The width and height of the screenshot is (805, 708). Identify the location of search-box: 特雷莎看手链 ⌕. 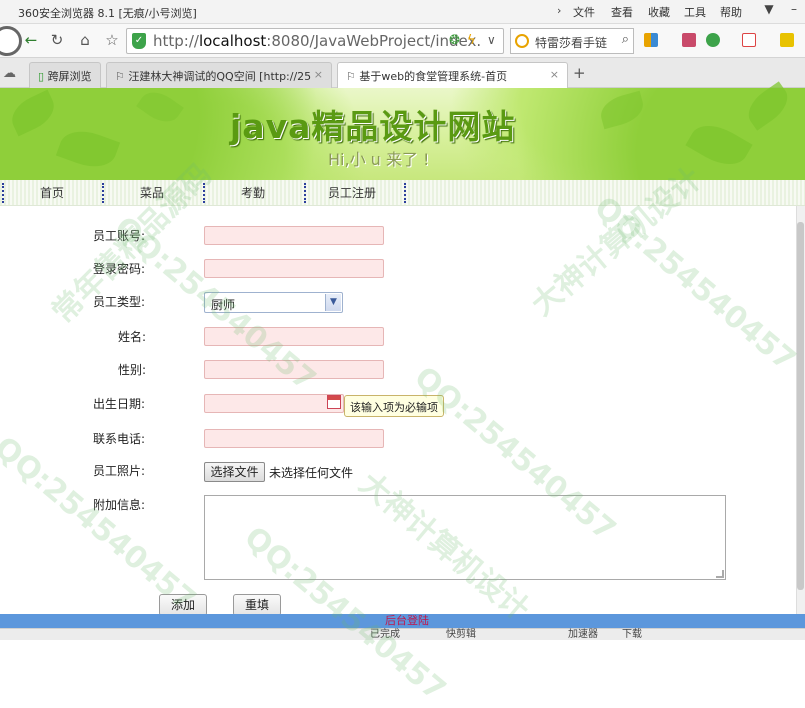
(572, 41).